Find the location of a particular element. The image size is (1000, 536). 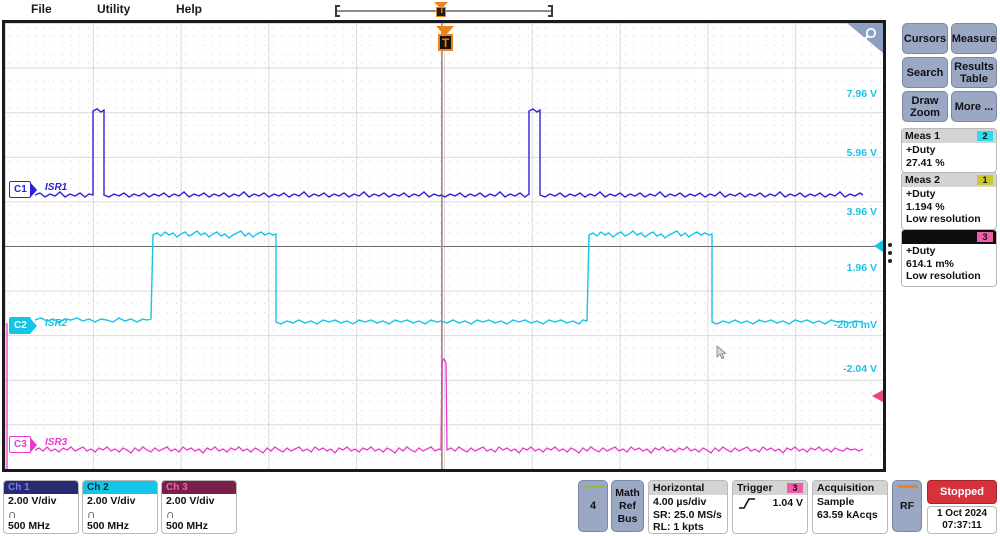

menu-item-help: Help is located at coordinates (189, 9).